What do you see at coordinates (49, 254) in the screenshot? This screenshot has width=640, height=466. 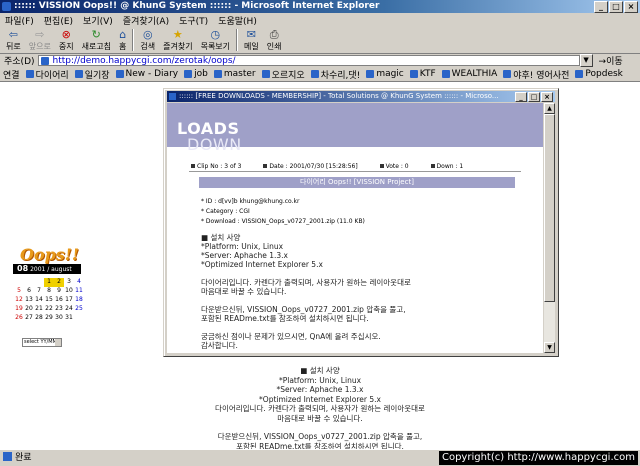 I see `oops-logo: Oops!!` at bounding box center [49, 254].